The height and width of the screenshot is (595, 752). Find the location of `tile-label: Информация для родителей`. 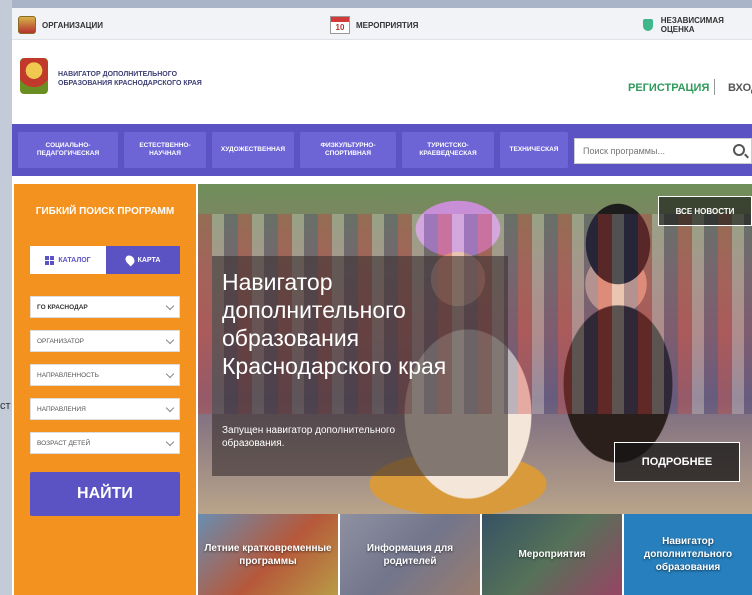

tile-label: Информация для родителей is located at coordinates (410, 554).